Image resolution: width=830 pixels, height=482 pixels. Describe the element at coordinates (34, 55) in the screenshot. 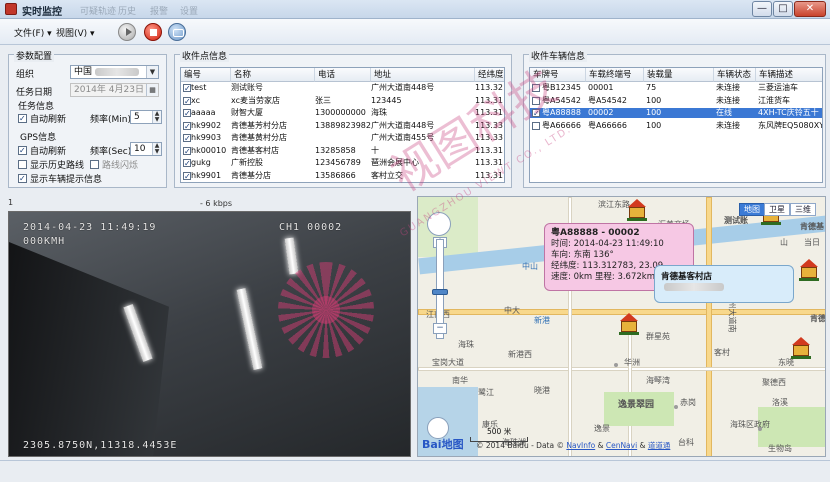

I see `params-title: 参数配置` at that location.